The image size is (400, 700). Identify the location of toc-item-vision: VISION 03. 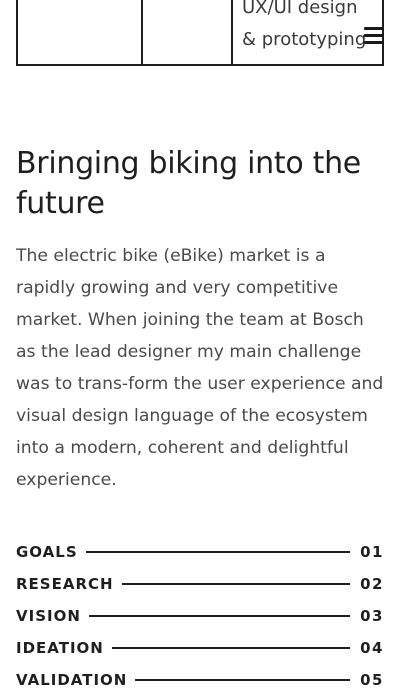
(200, 616).